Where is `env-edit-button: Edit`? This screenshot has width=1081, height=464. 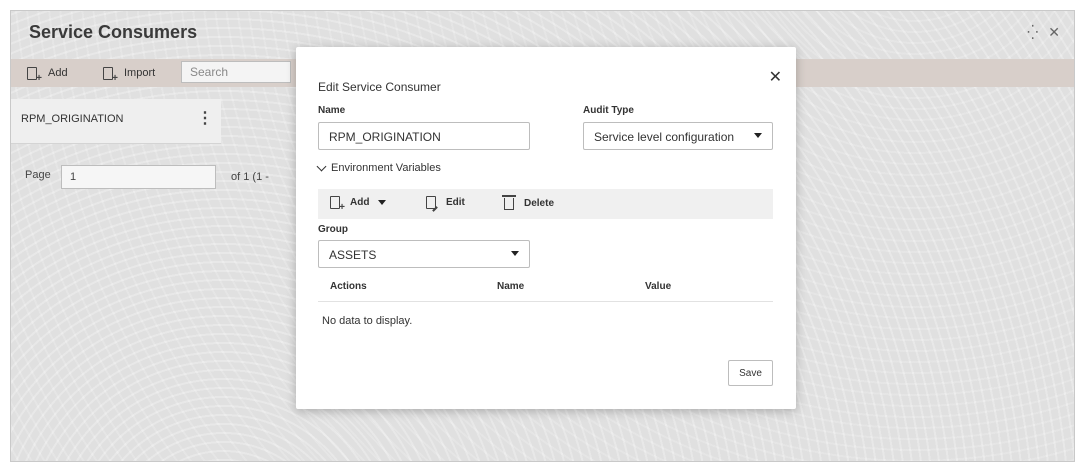
env-edit-button: Edit is located at coordinates (445, 202).